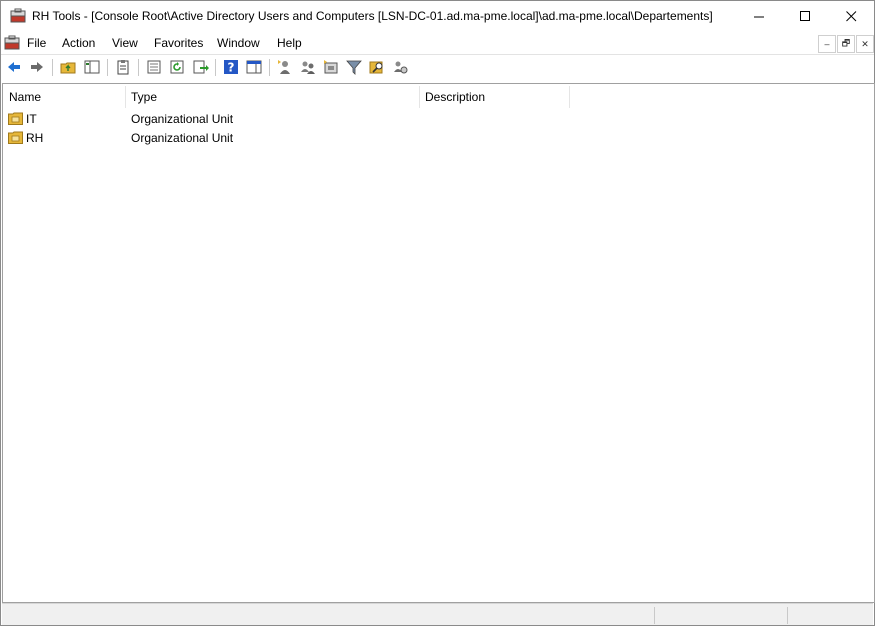 Image resolution: width=875 pixels, height=626 pixels. I want to click on list-item: RH Organizational Unit, so click(303, 138).